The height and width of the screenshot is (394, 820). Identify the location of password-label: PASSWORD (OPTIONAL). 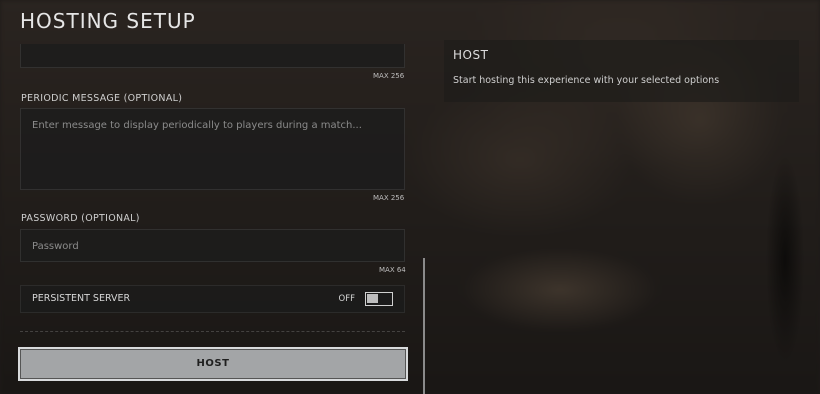
(80, 218).